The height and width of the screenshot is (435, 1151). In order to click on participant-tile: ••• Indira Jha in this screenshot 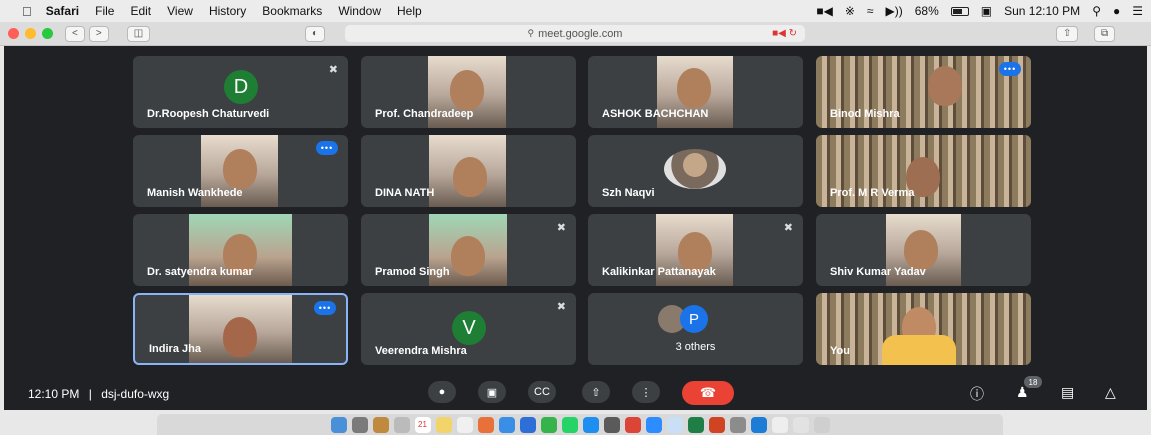, I will do `click(240, 329)`.